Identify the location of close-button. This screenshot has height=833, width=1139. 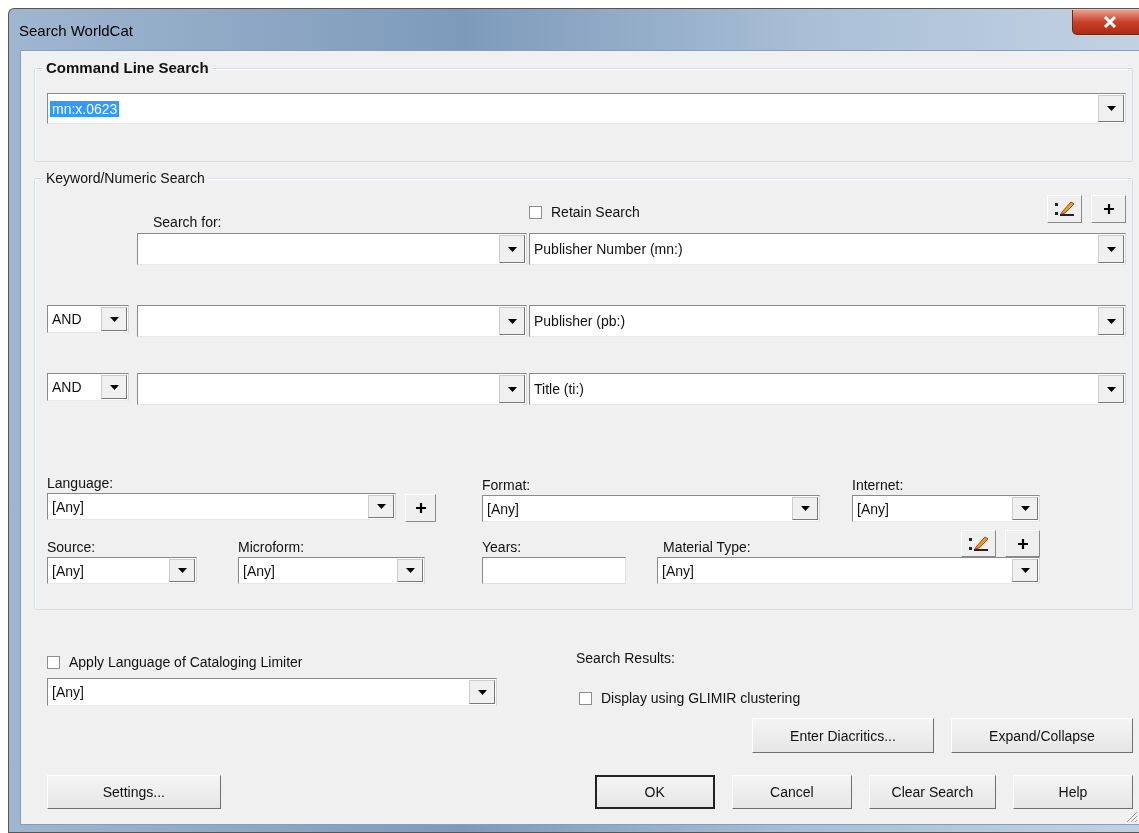
(1105, 22).